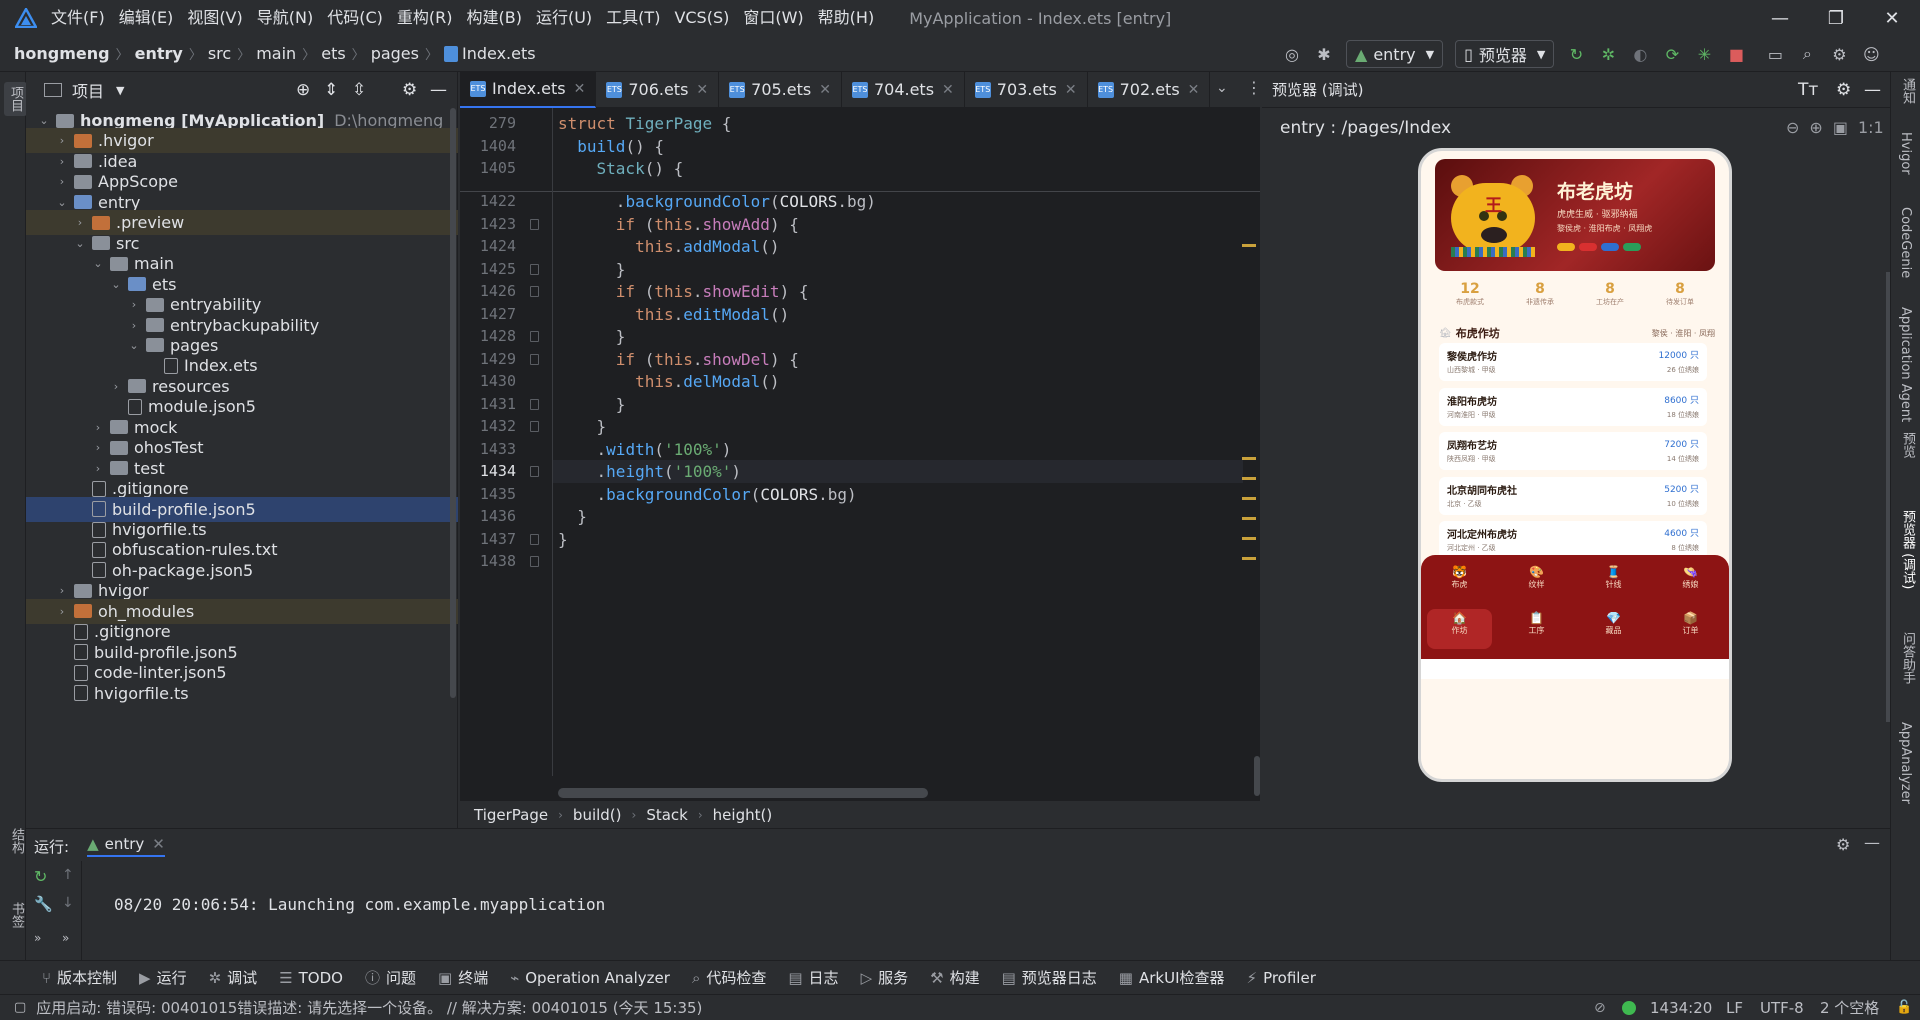 The width and height of the screenshot is (1920, 1020). What do you see at coordinates (88, 90) in the screenshot?
I see `project-panel-title: 项目` at bounding box center [88, 90].